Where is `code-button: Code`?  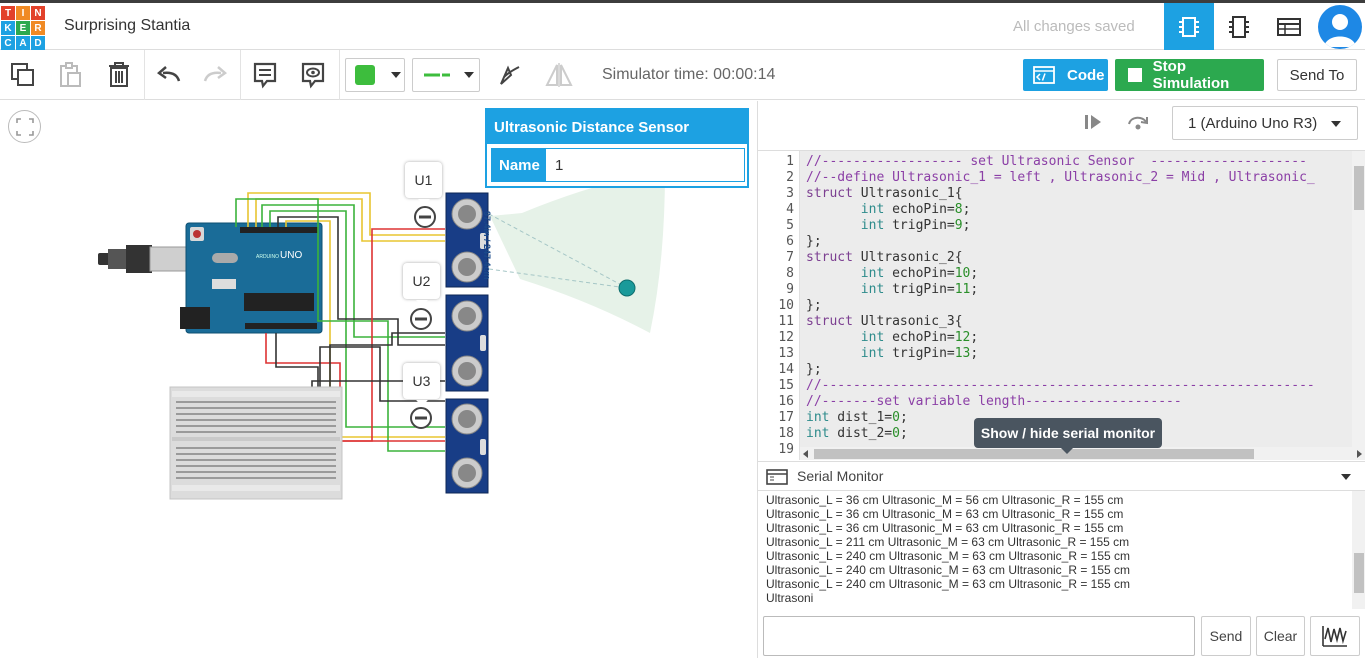 code-button: Code is located at coordinates (1065, 75).